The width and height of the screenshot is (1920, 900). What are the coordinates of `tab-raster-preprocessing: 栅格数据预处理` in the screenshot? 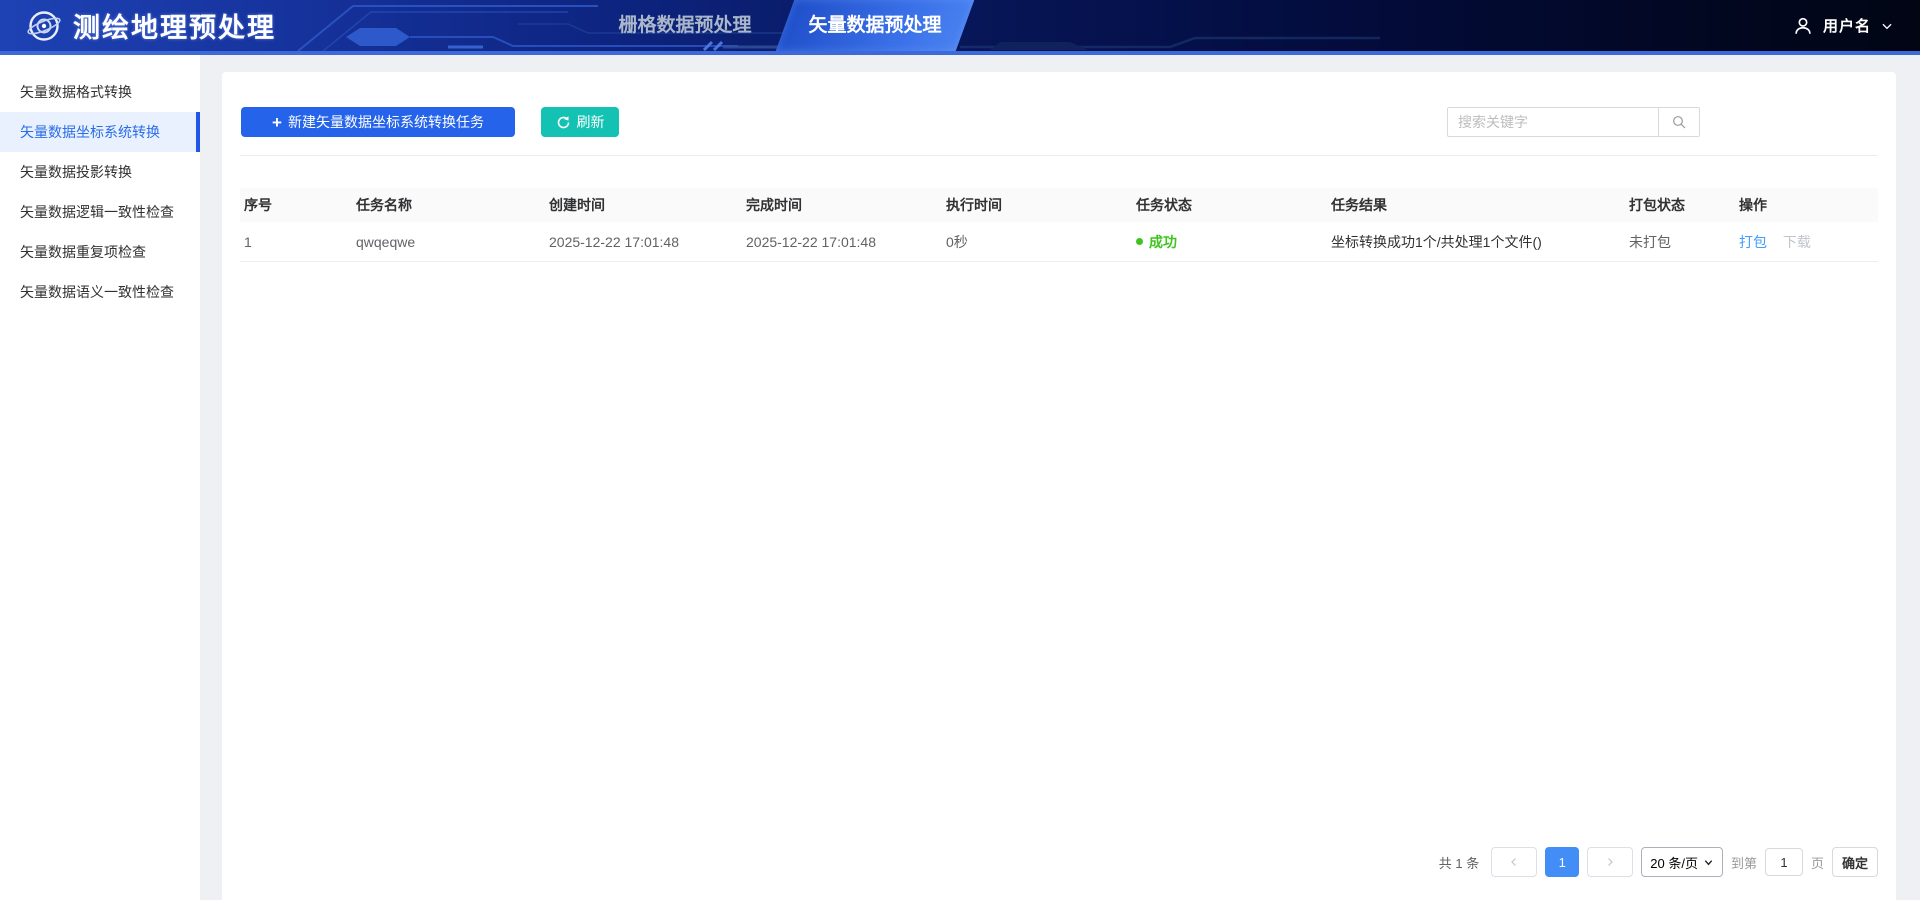 It's located at (685, 25).